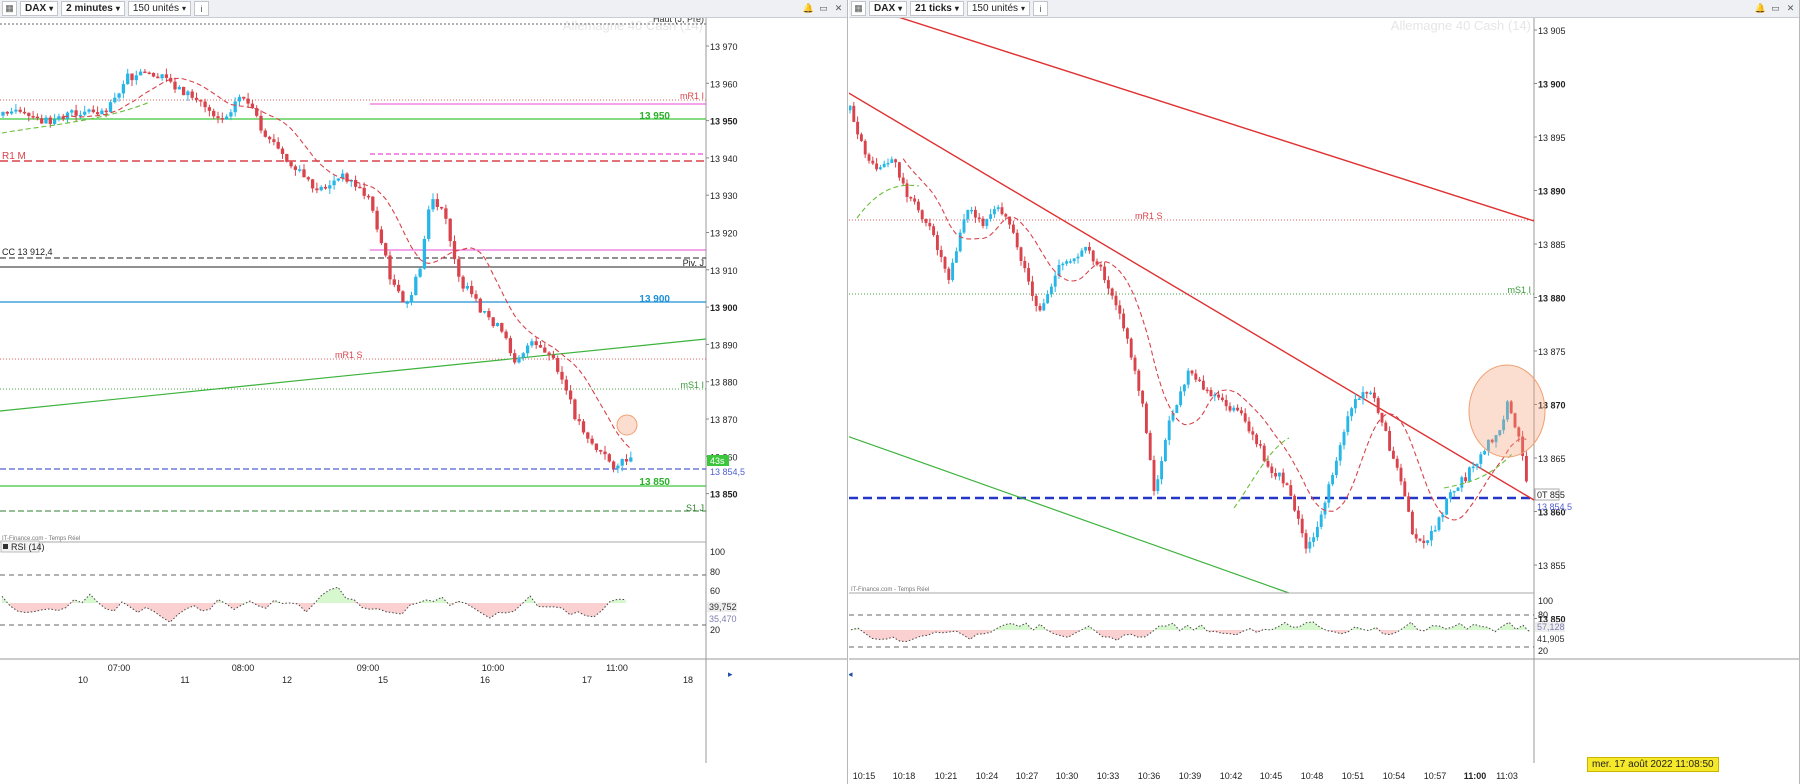 The width and height of the screenshot is (1800, 784). What do you see at coordinates (1554, 507) in the screenshot?
I see `price-tag-value: 13 854,5` at bounding box center [1554, 507].